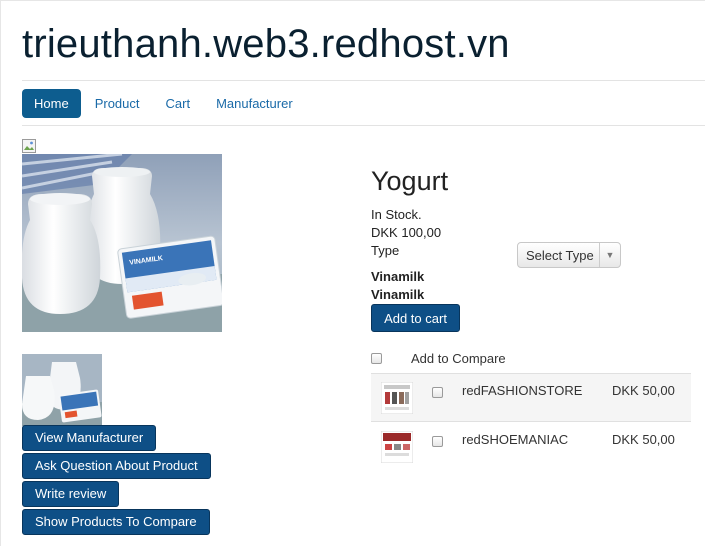 This screenshot has width=705, height=546. Describe the element at coordinates (29, 146) in the screenshot. I see `broken-image-icon` at that location.